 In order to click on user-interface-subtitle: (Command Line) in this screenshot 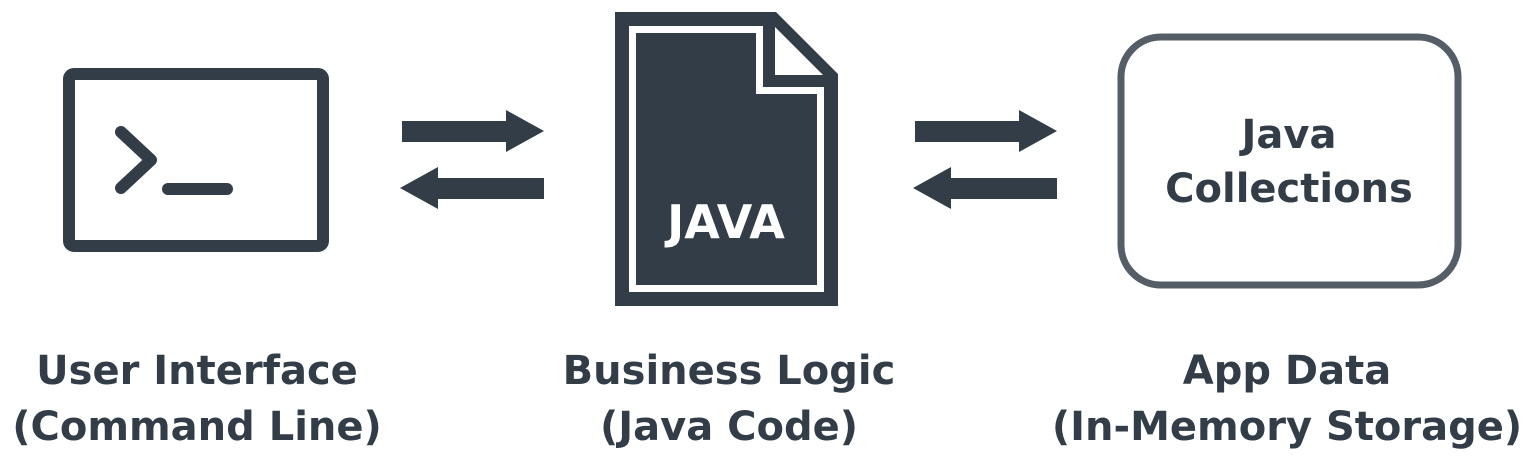, I will do `click(197, 427)`.